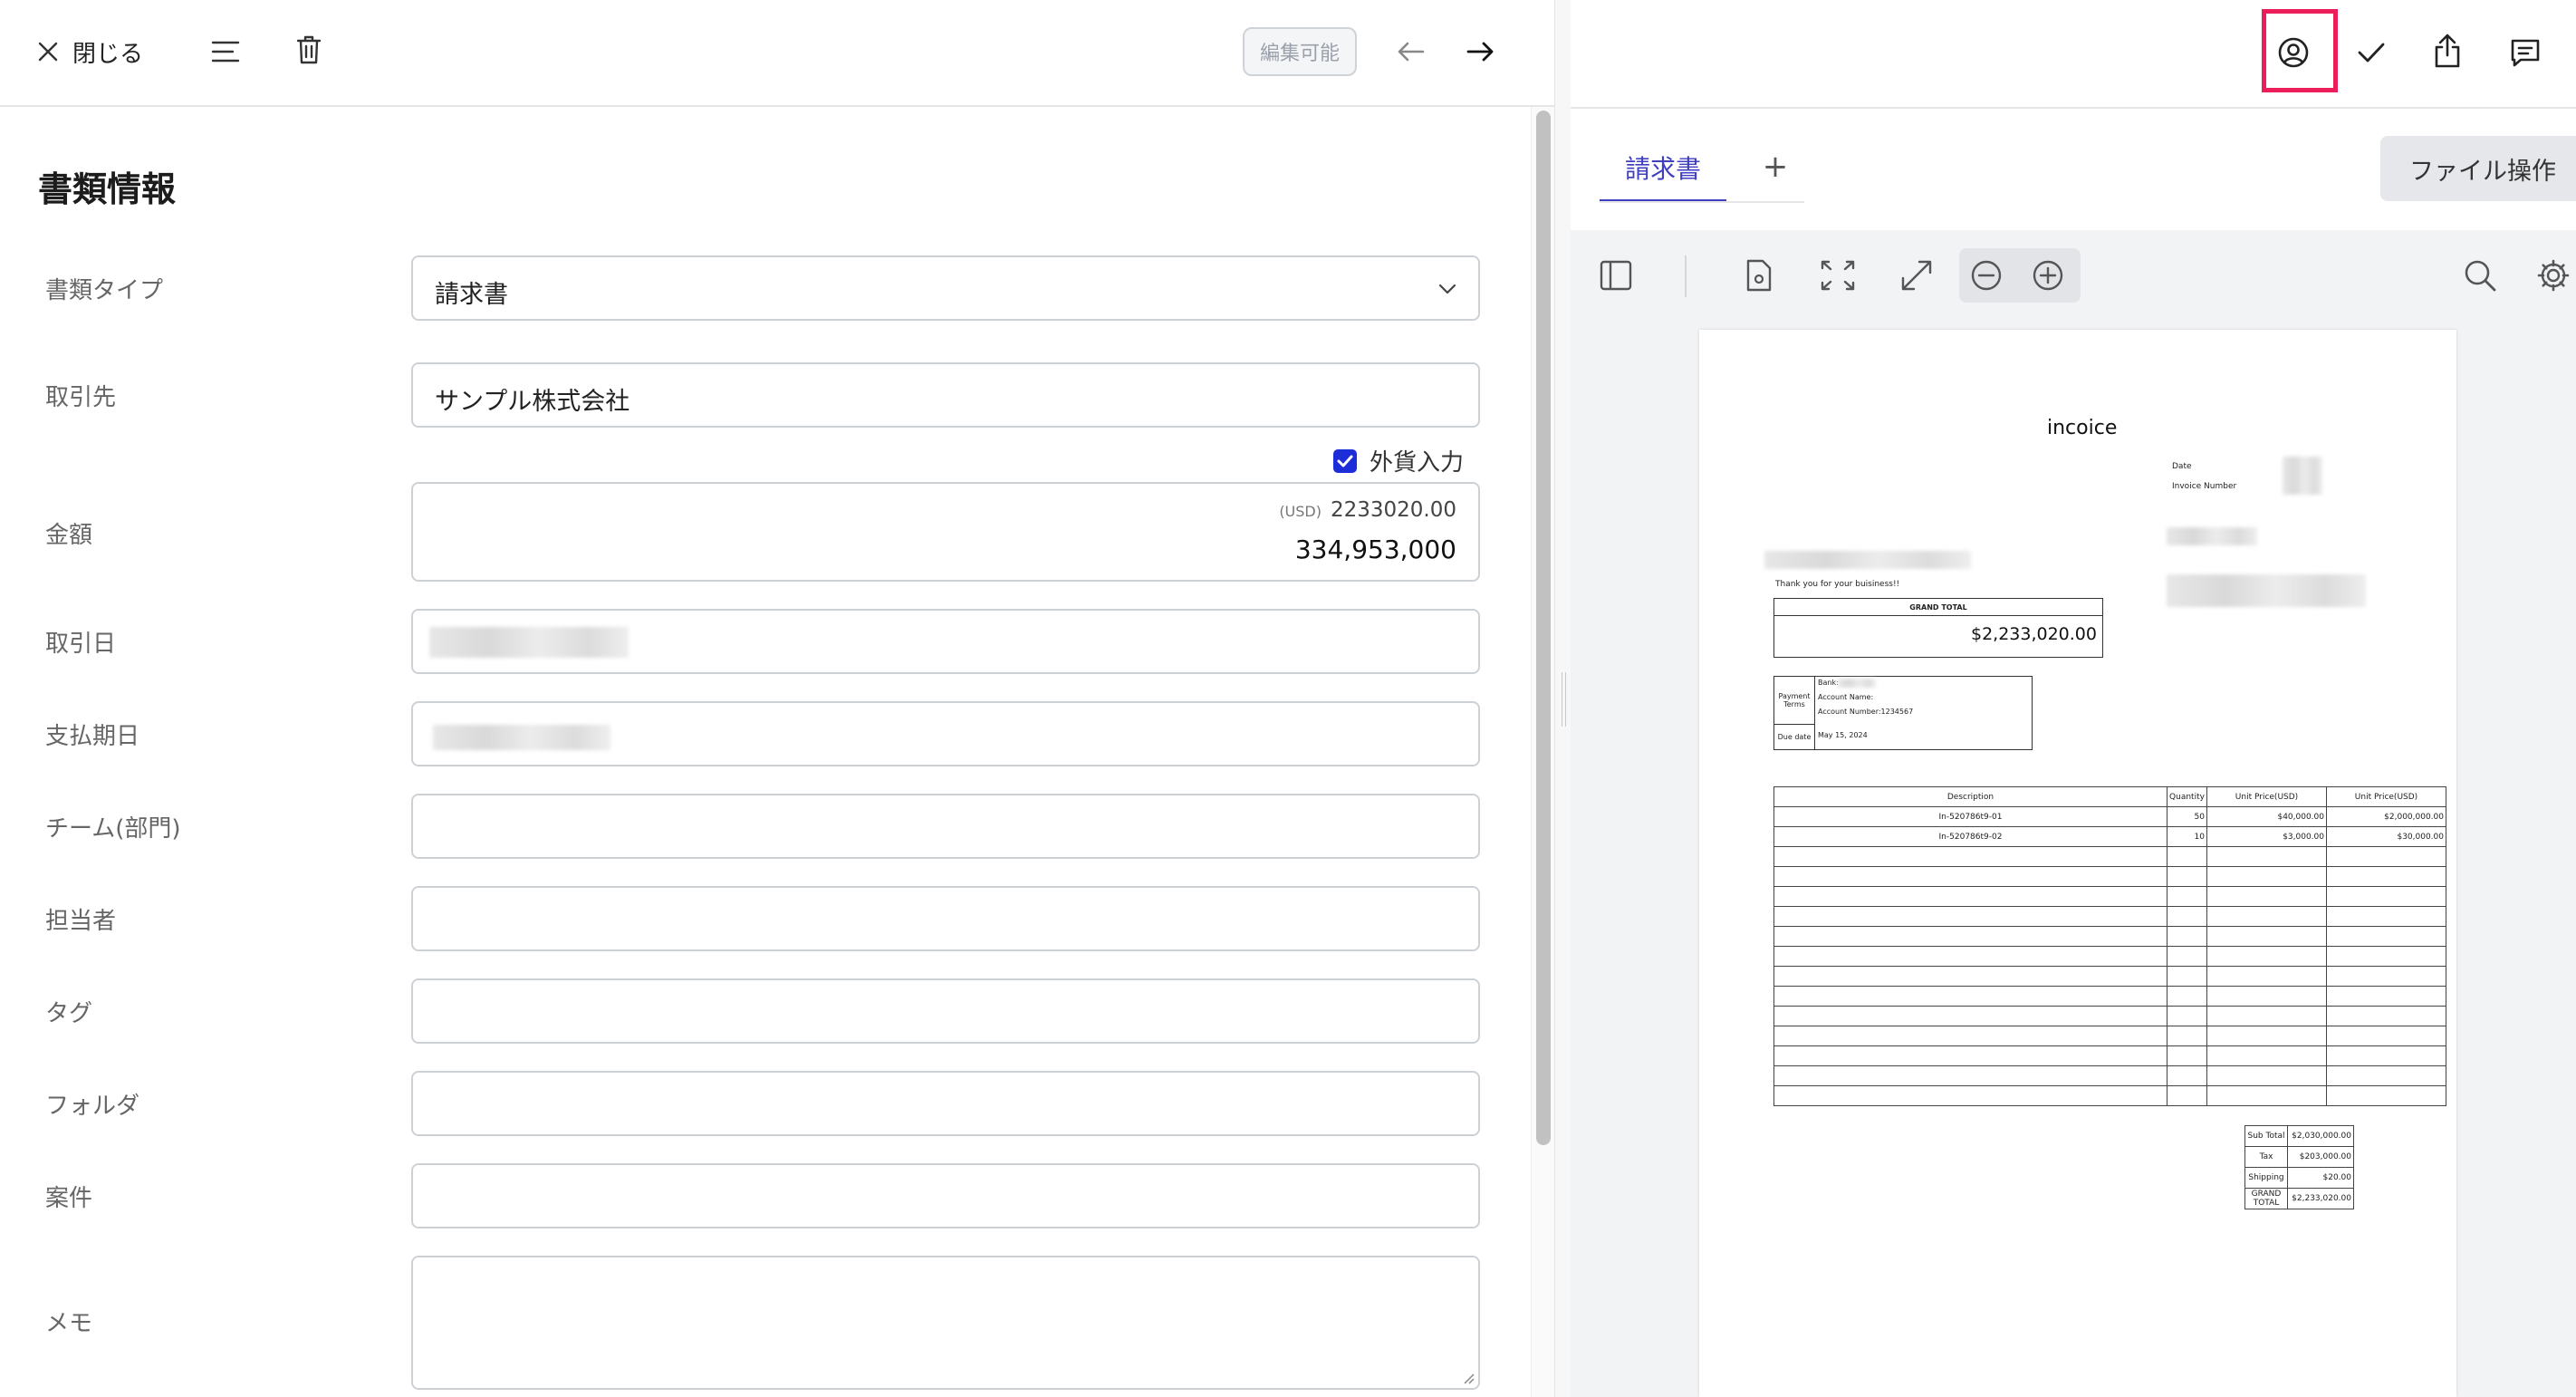 The height and width of the screenshot is (1397, 2576). I want to click on invoice-date-label: Date, so click(2182, 466).